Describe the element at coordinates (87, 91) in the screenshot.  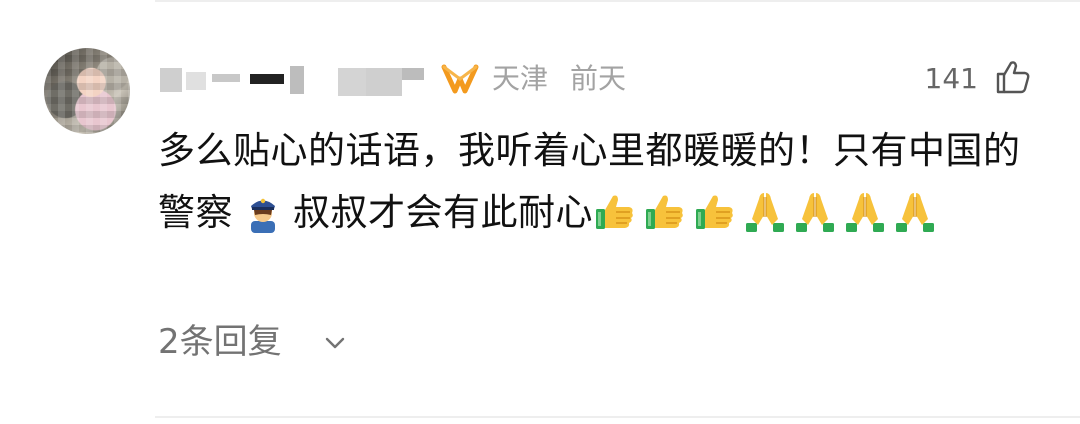
I see `avatar` at that location.